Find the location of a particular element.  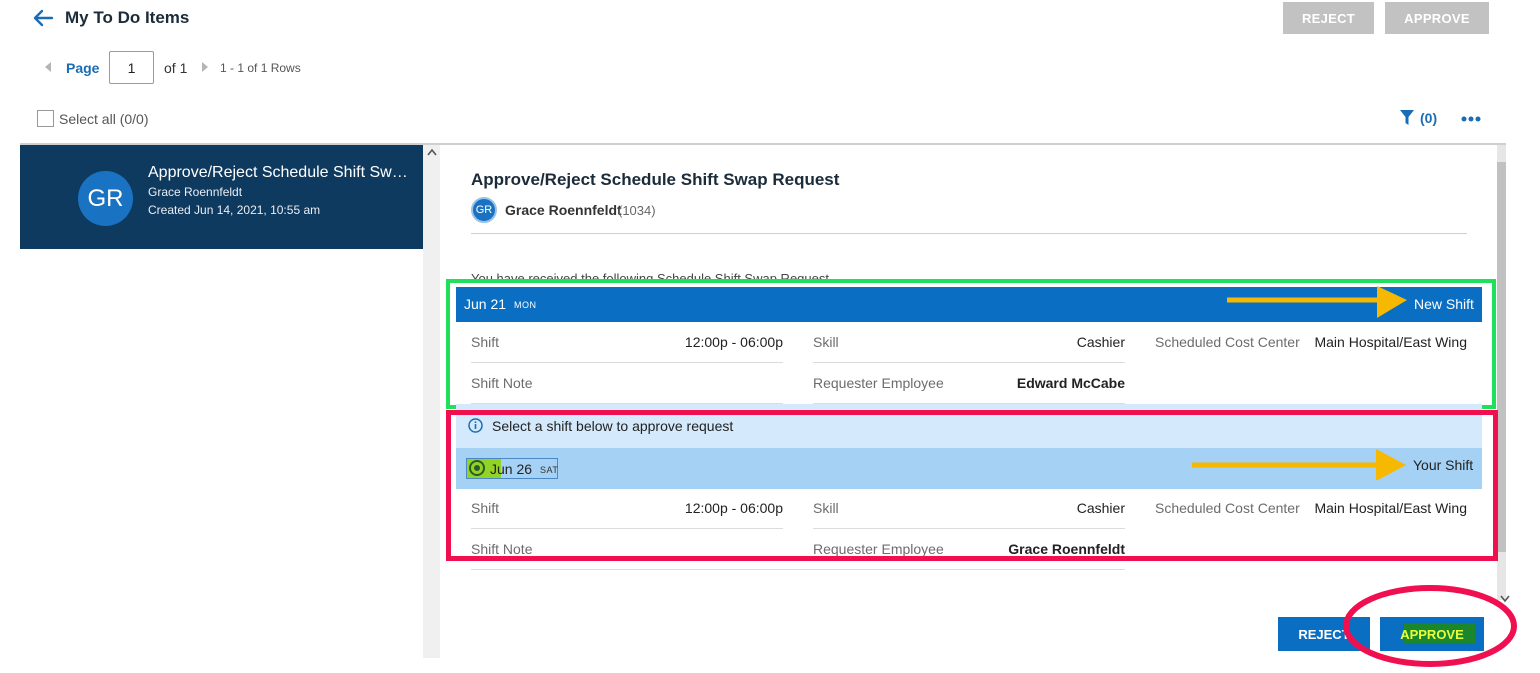

requester-id: (1034) is located at coordinates (637, 210).